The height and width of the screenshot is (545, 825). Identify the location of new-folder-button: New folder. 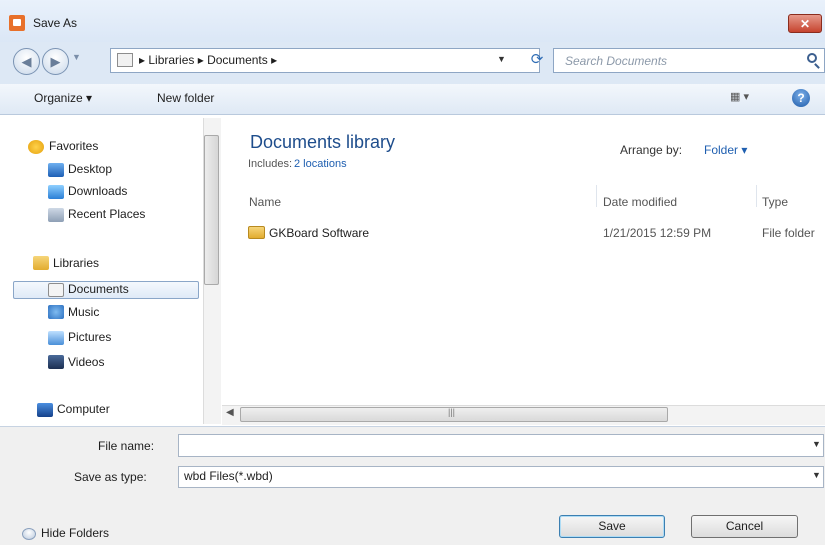
(185, 98).